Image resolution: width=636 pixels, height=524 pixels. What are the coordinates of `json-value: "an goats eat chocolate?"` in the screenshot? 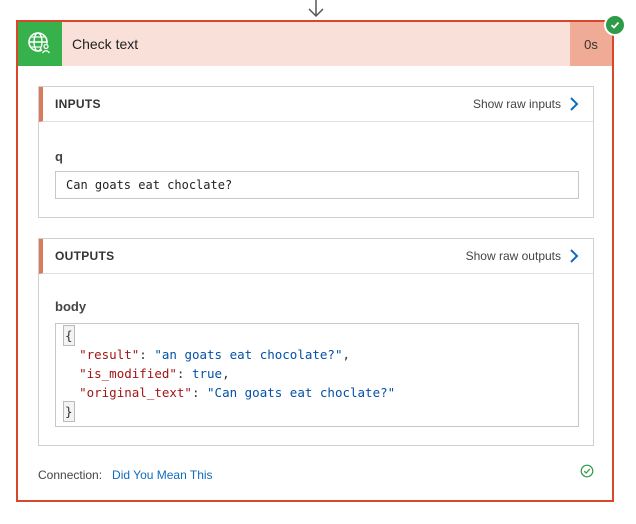 It's located at (248, 354).